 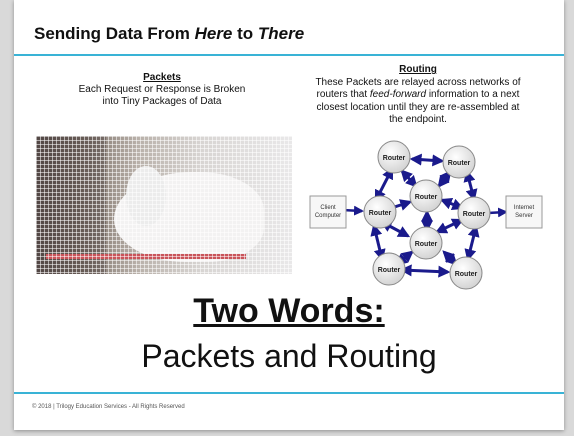 I want to click on packets-text-line-2: into Tiny Packages of Data, so click(x=162, y=101).